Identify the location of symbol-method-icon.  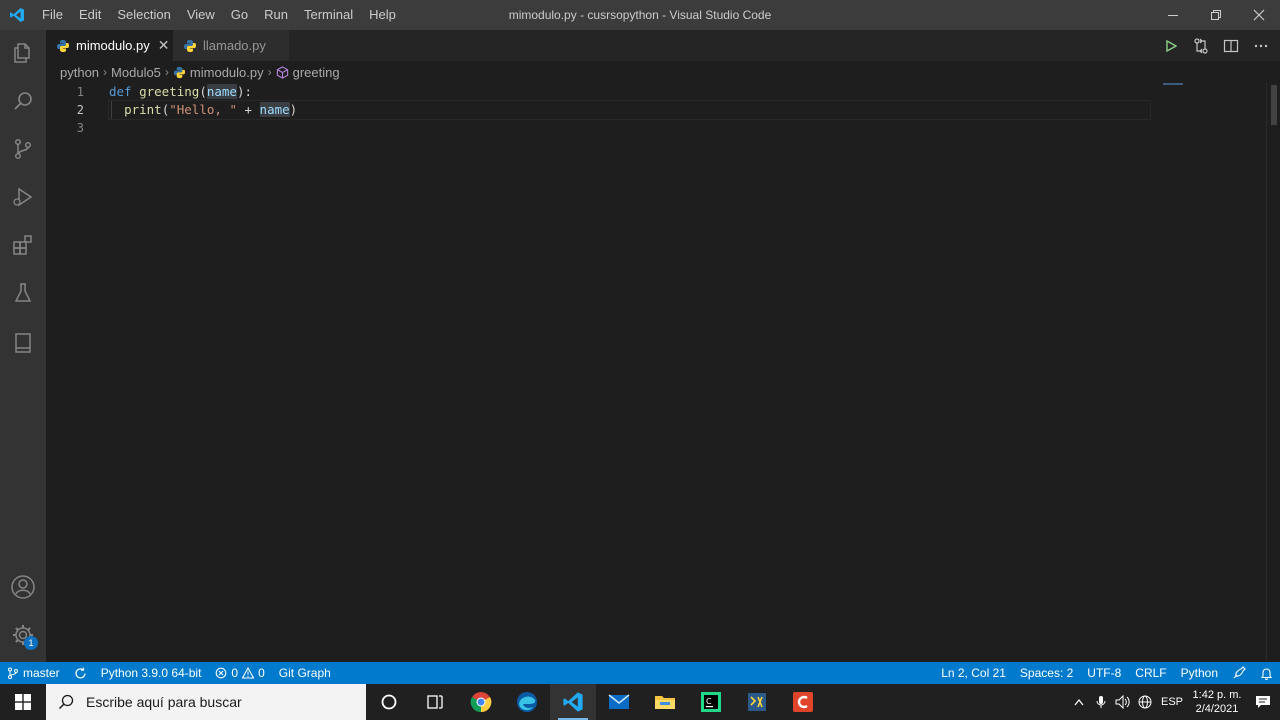
(282, 72).